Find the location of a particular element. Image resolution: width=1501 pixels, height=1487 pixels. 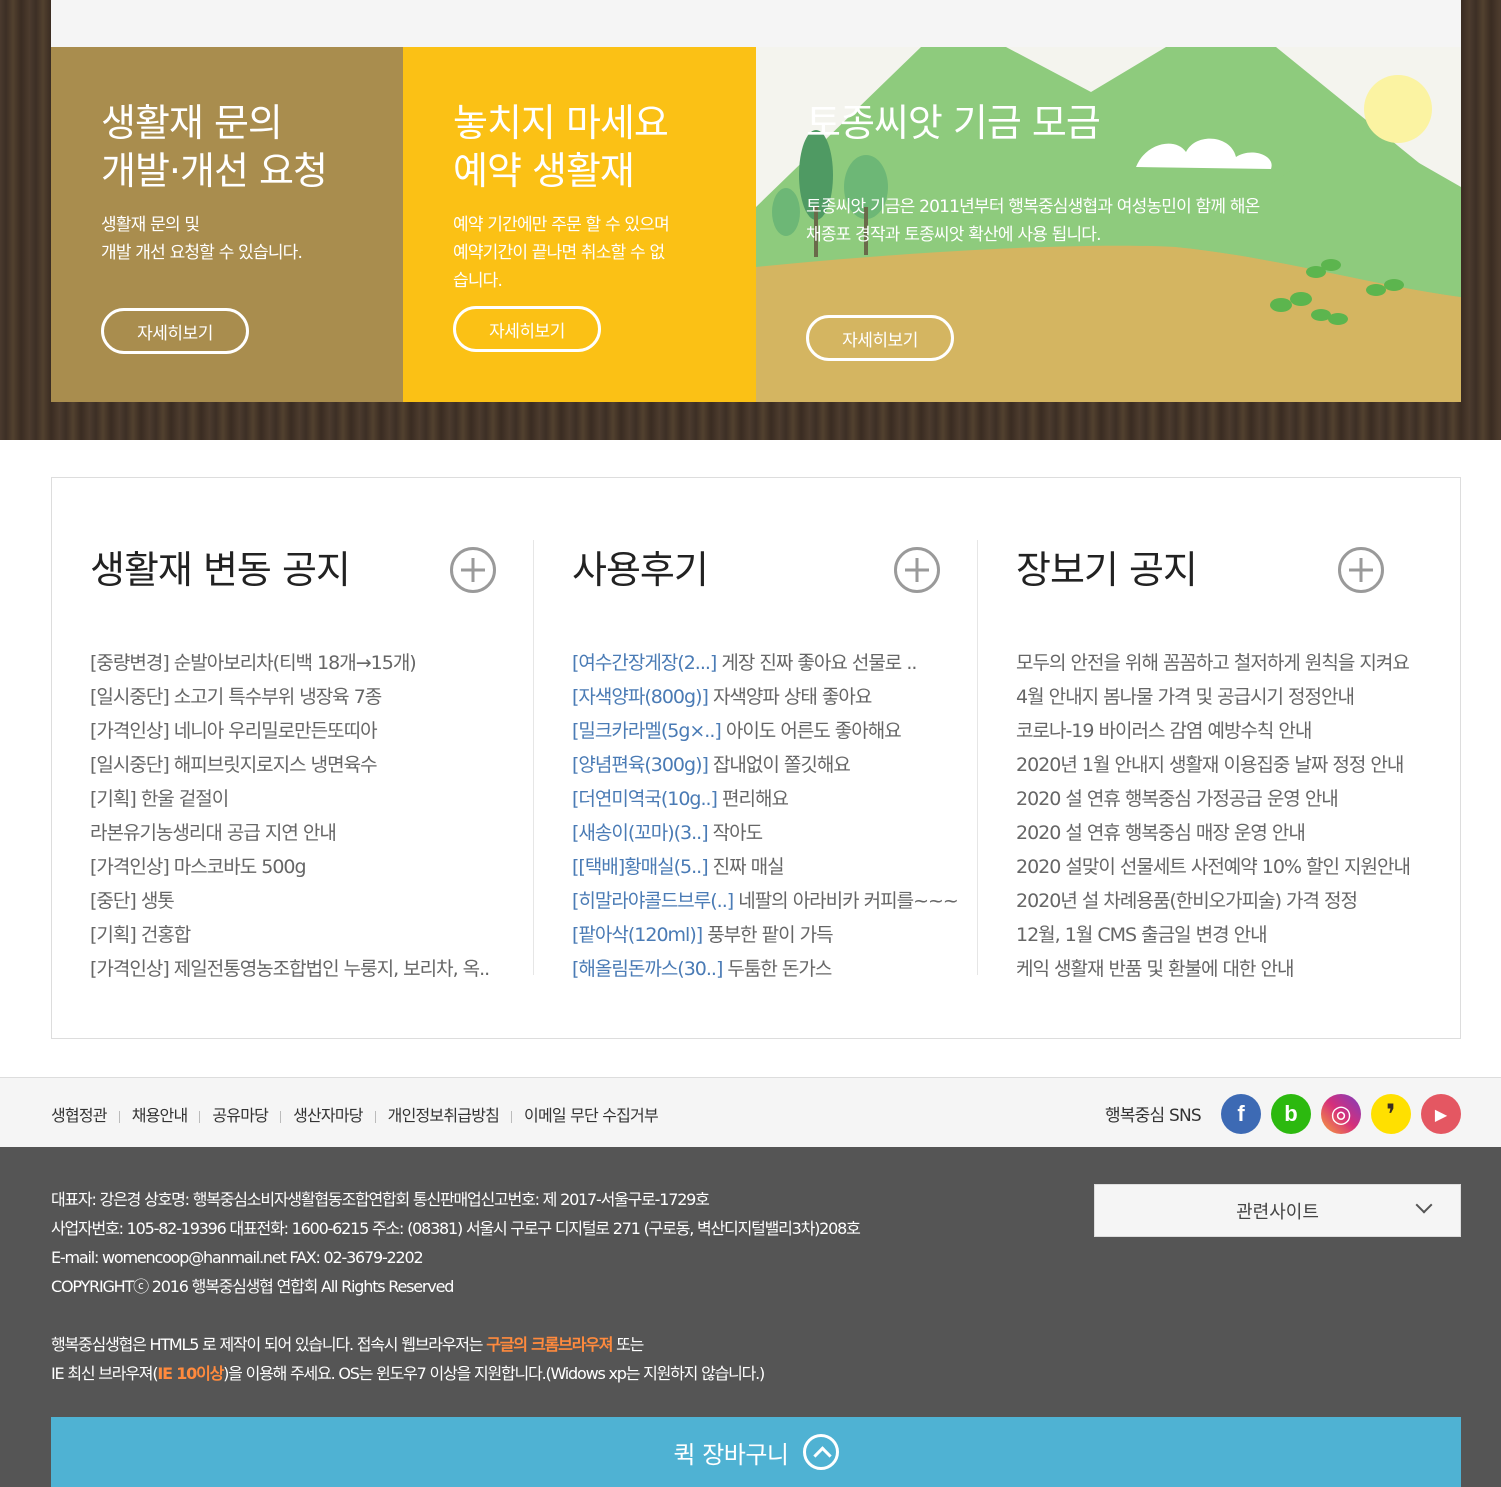

list-item: [양념편육(300g)] 잡내없이 쫄깃해요 is located at coordinates (762, 765).